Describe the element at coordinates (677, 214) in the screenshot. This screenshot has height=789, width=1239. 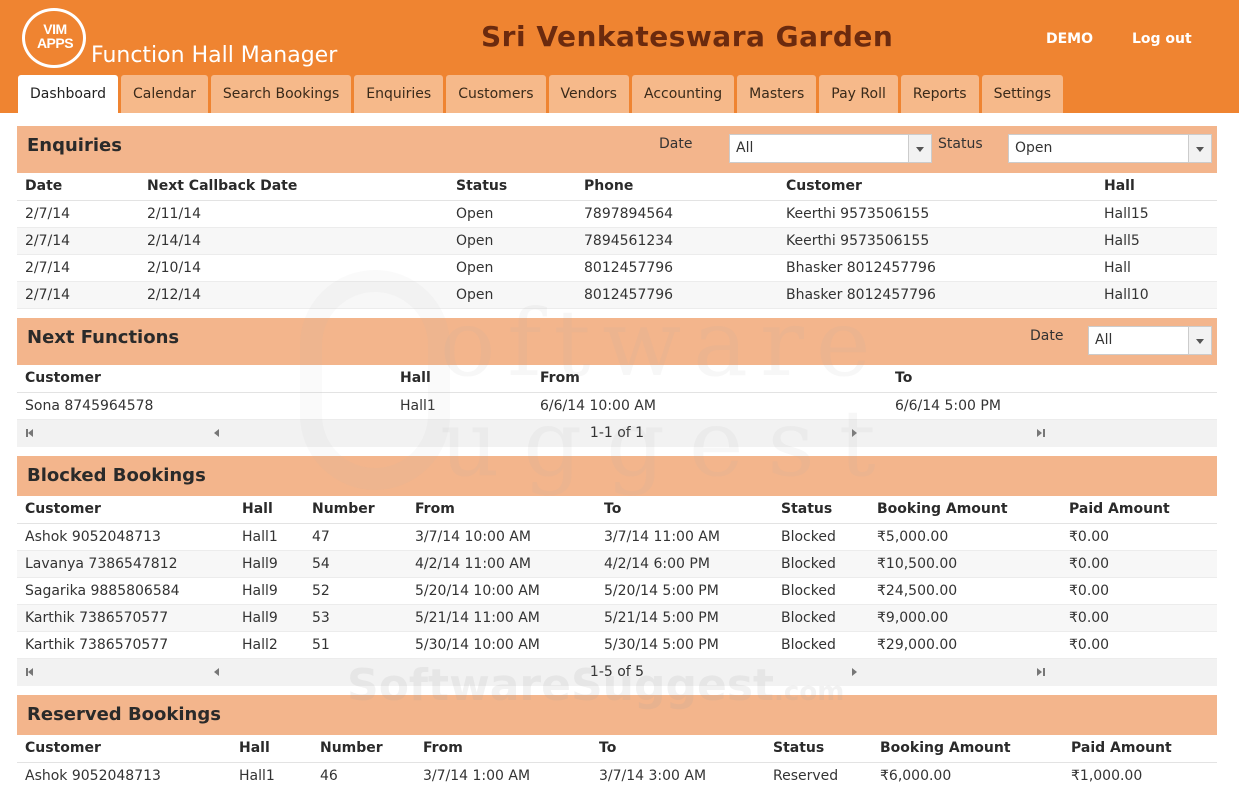
I see `table-cell: 7897894564` at that location.